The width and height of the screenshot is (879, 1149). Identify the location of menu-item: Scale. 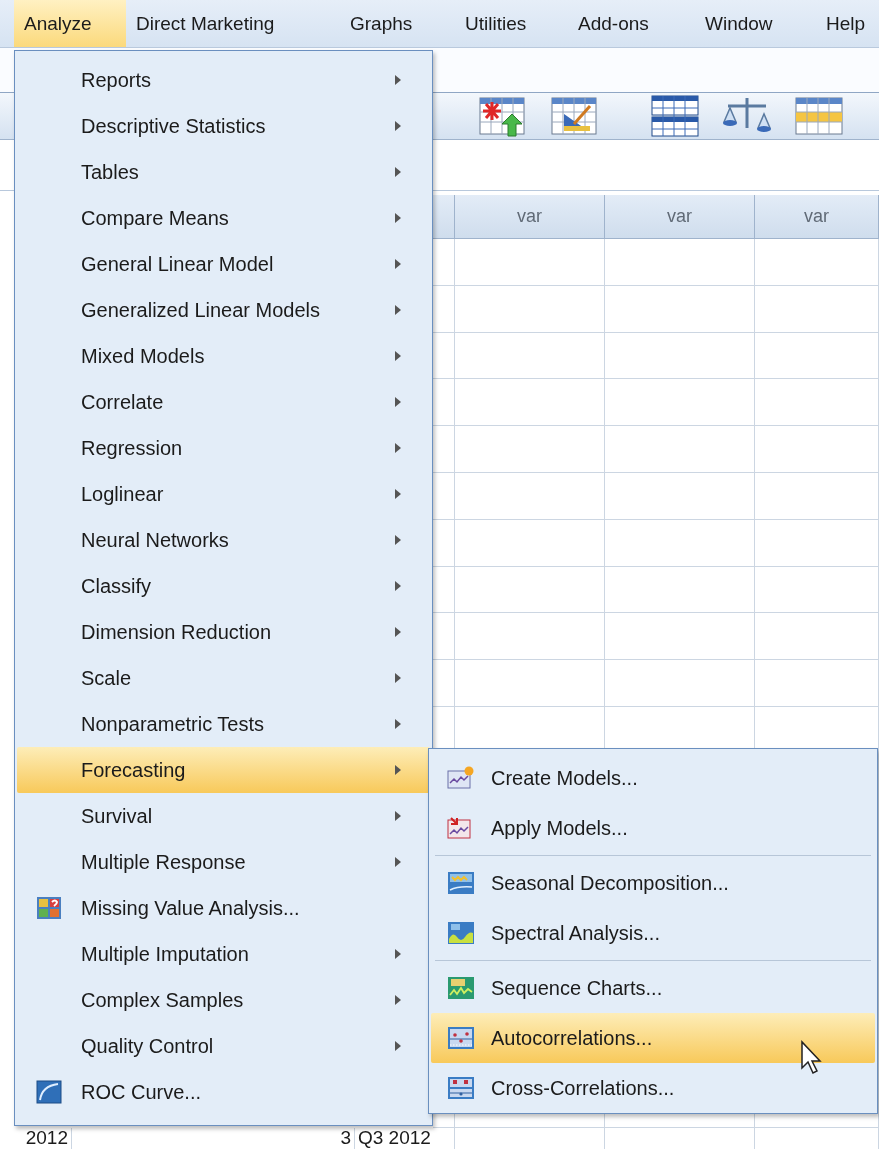
(223, 678).